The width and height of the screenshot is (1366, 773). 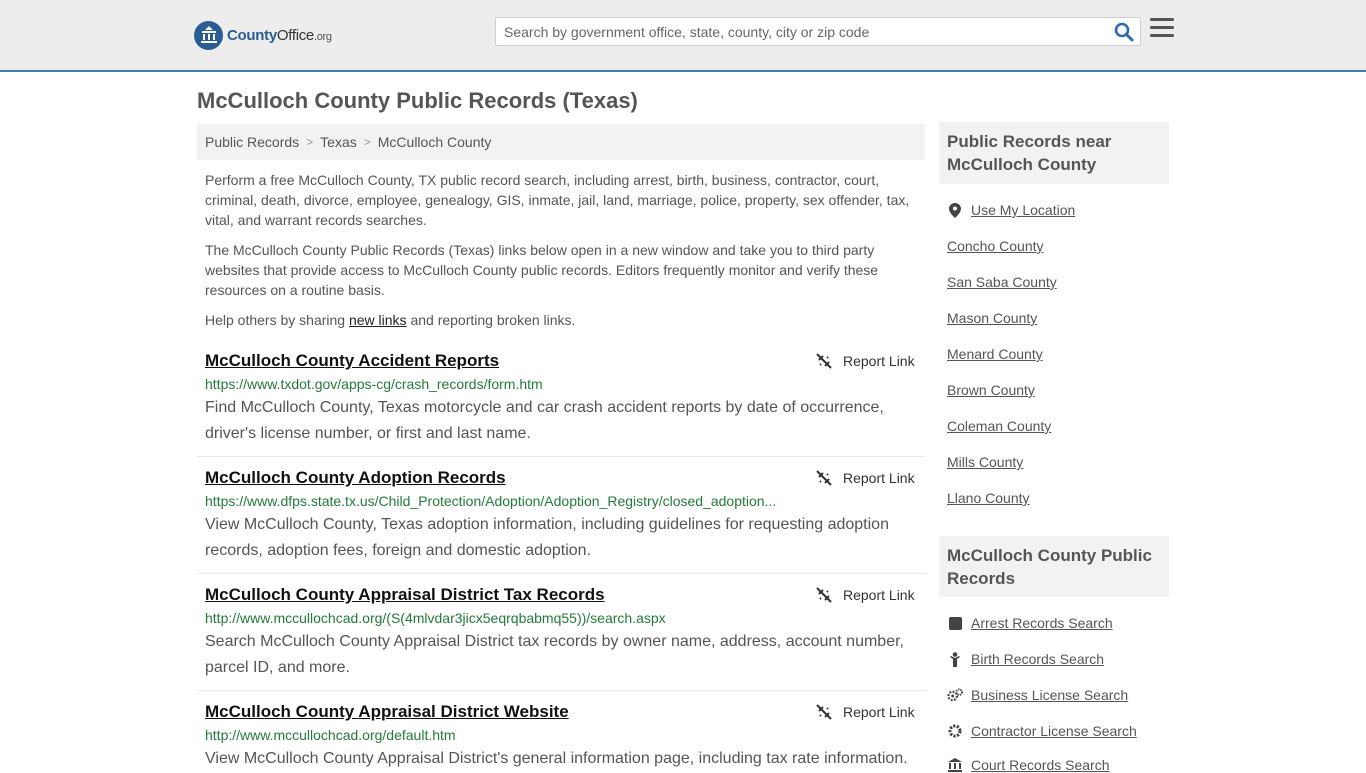 I want to click on courthouse-icon, so click(x=955, y=765).